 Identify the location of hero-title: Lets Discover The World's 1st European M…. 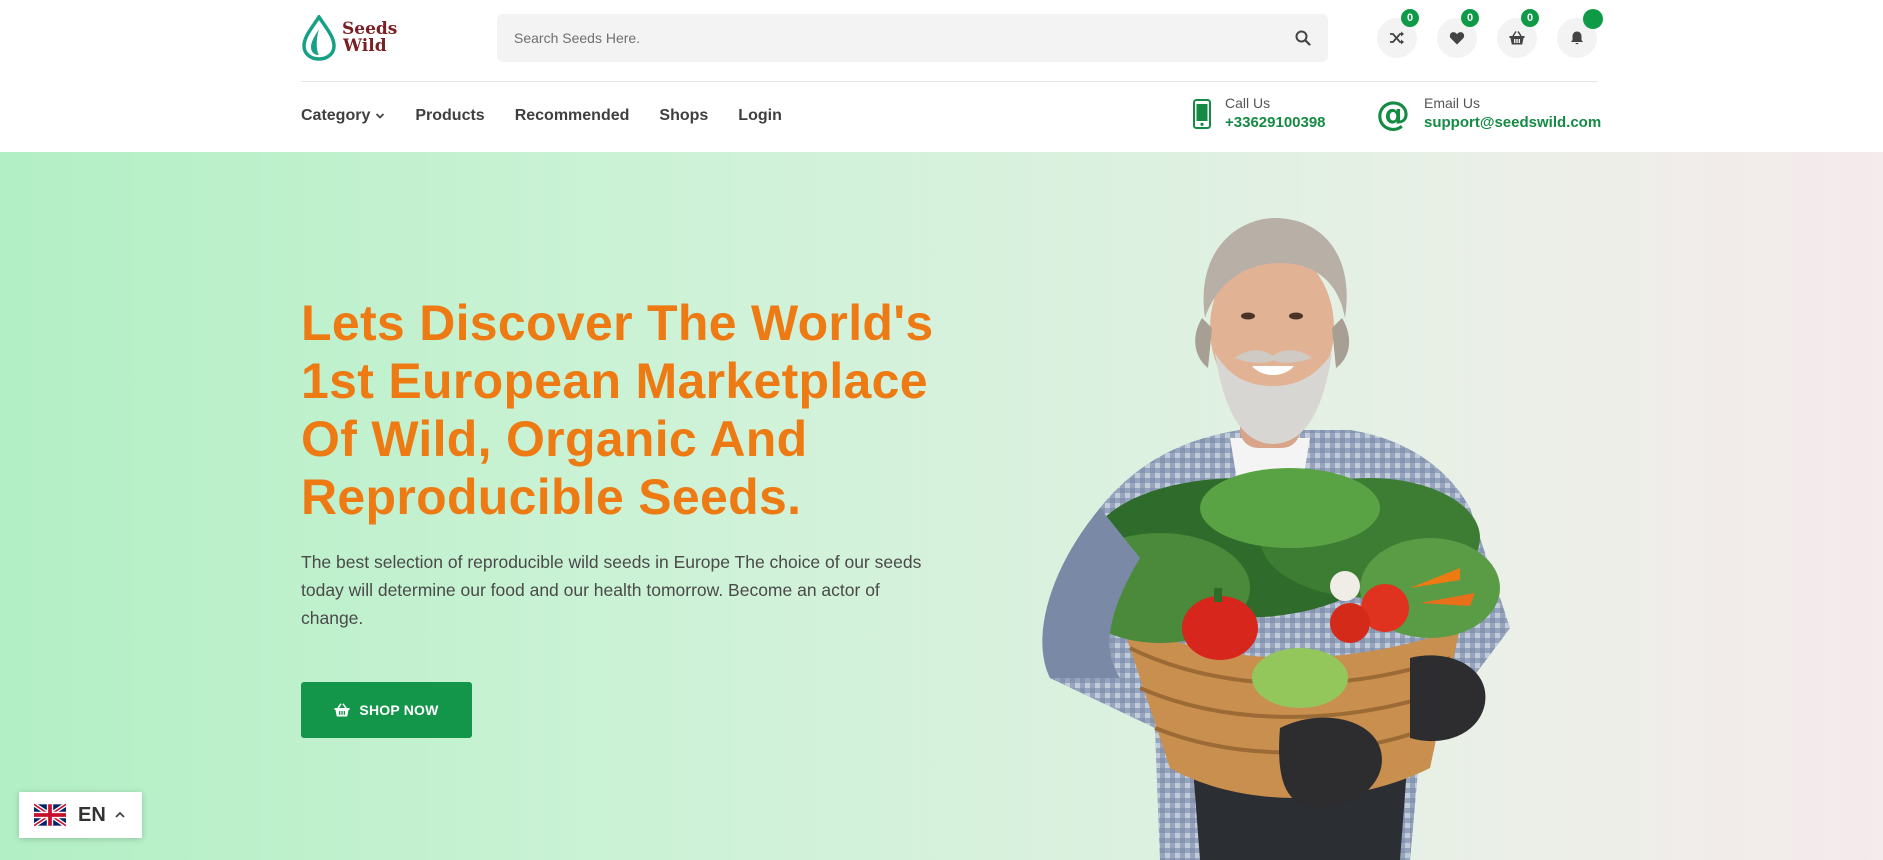
(617, 410).